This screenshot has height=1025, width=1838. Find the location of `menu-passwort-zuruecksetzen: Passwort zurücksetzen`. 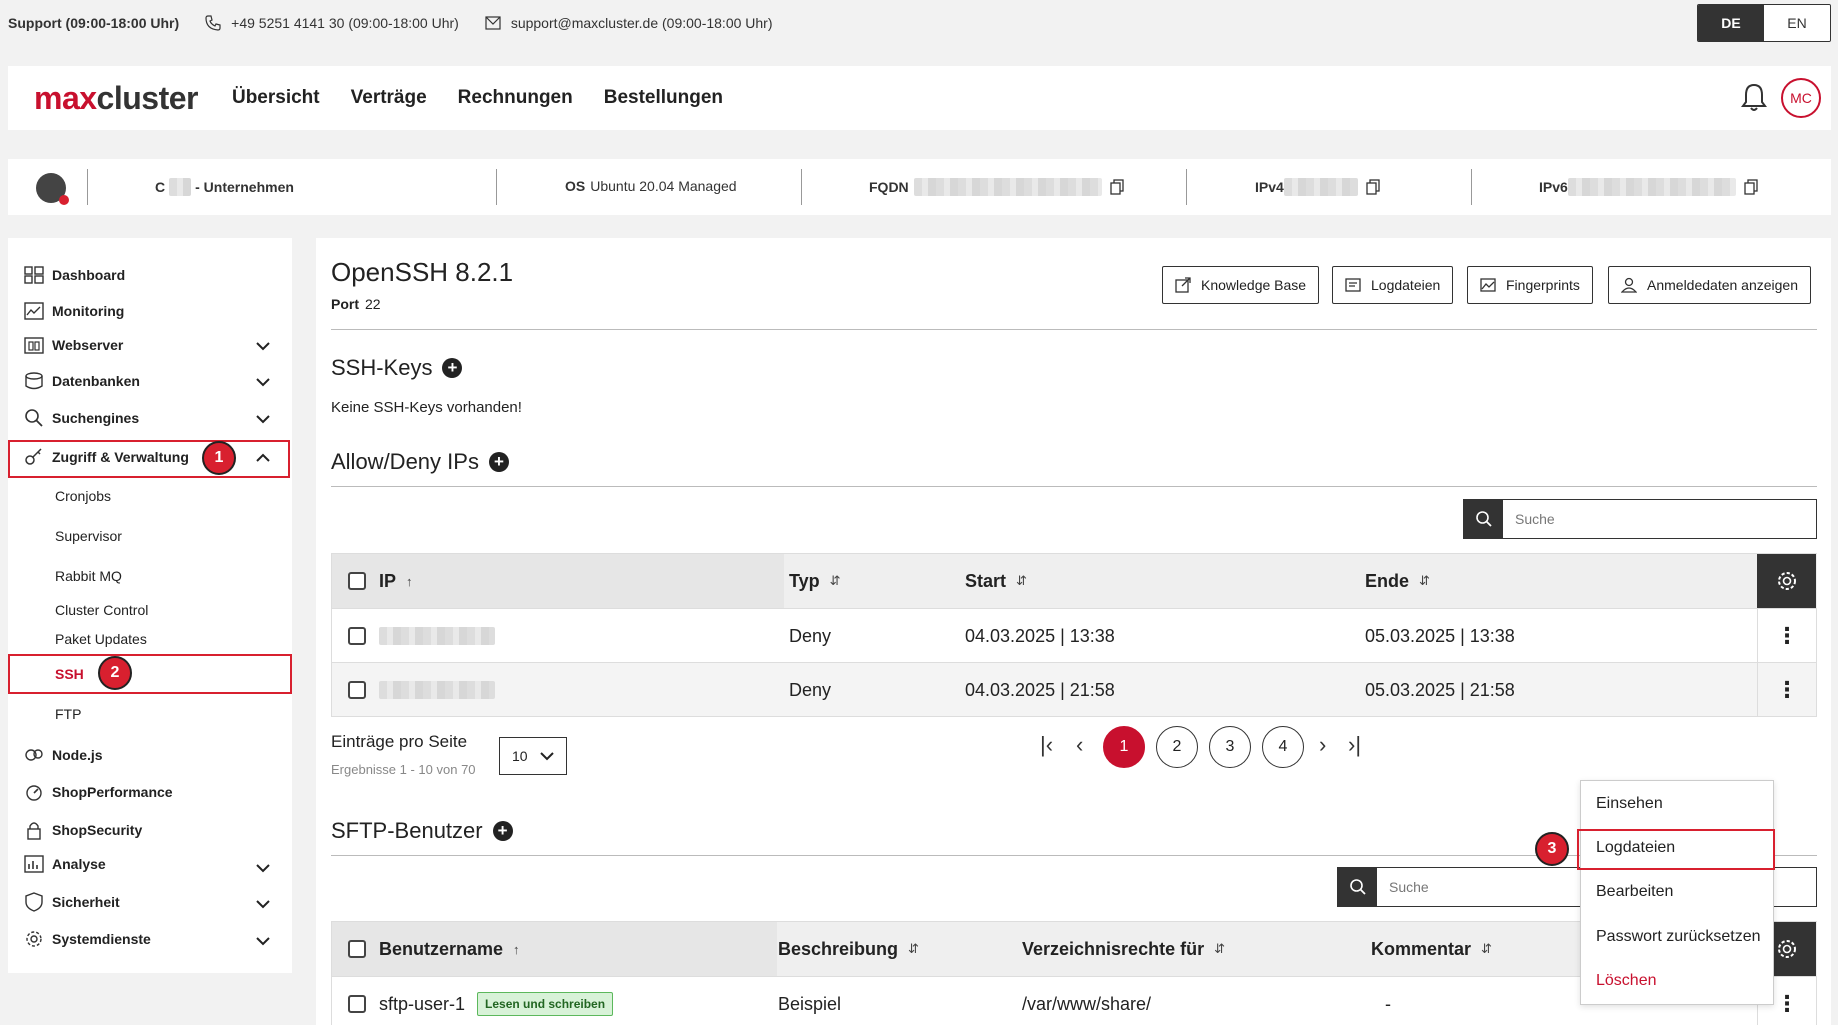

menu-passwort-zuruecksetzen: Passwort zurücksetzen is located at coordinates (1678, 937).